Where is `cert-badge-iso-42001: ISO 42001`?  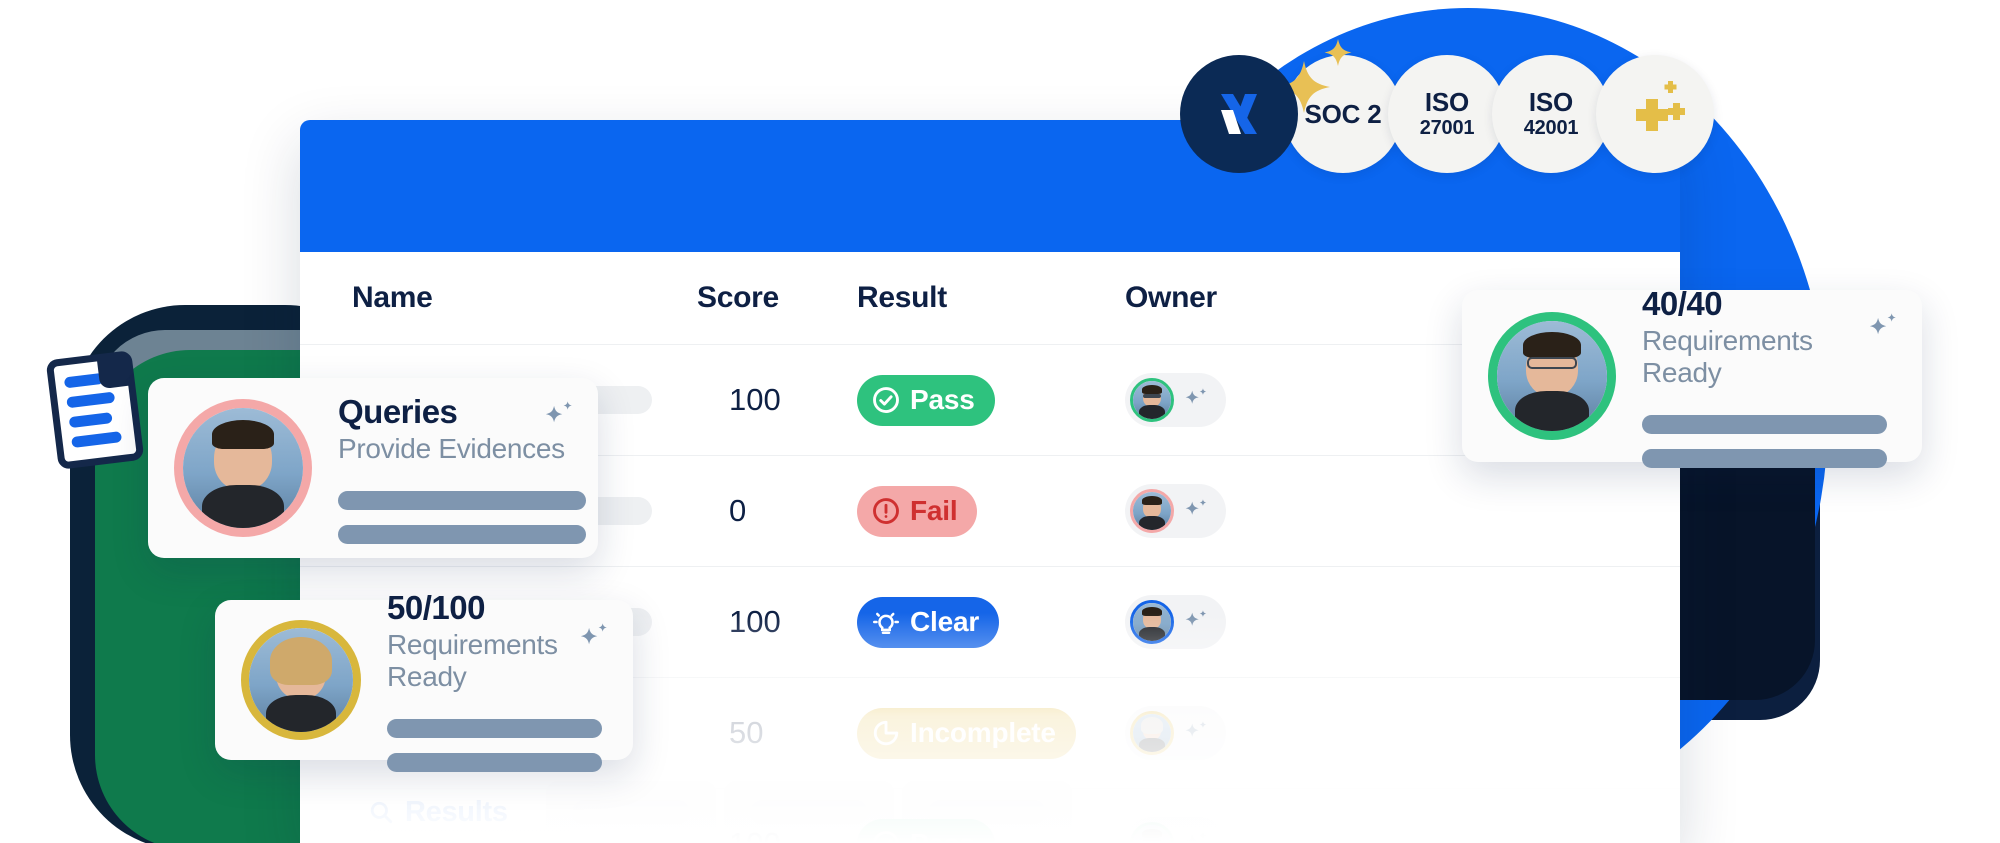
cert-badge-iso-42001: ISO 42001 is located at coordinates (1551, 114).